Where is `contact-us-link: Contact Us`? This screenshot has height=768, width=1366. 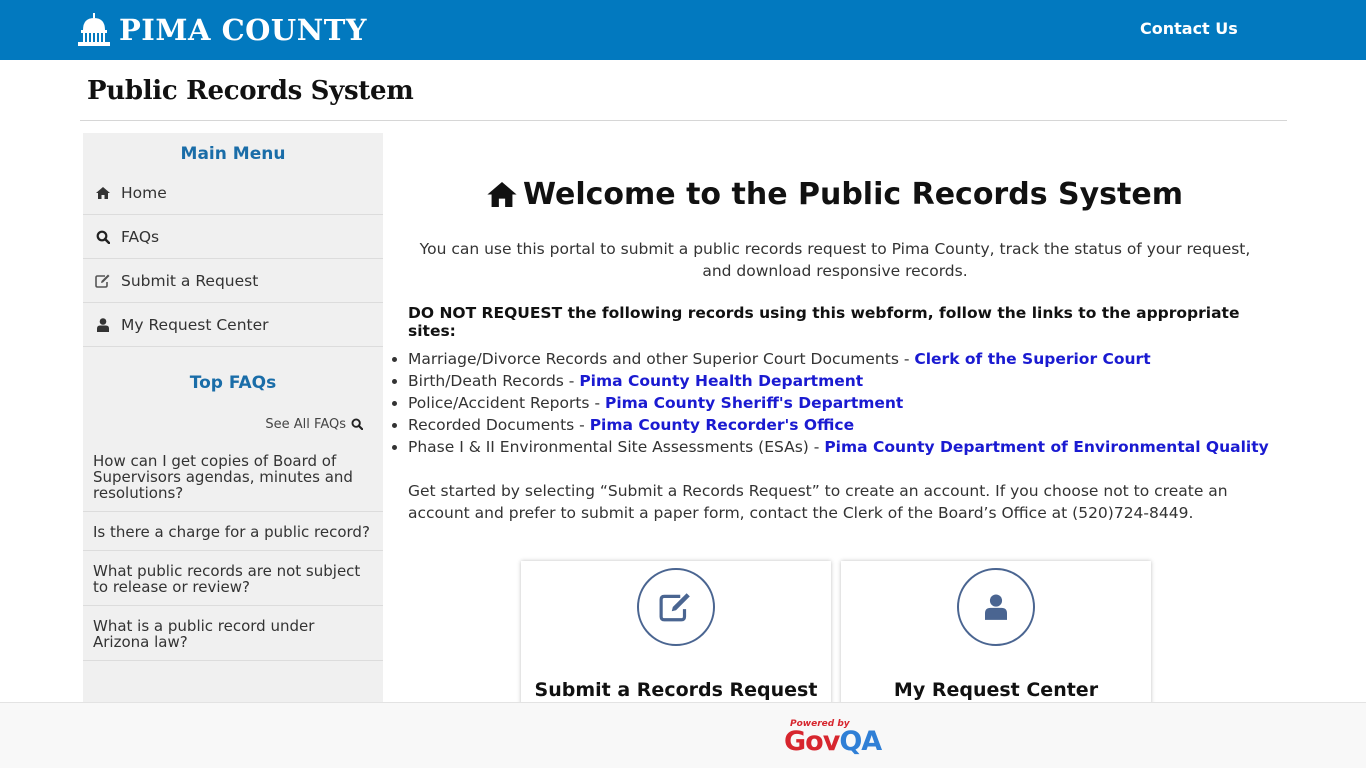 contact-us-link: Contact Us is located at coordinates (1189, 28).